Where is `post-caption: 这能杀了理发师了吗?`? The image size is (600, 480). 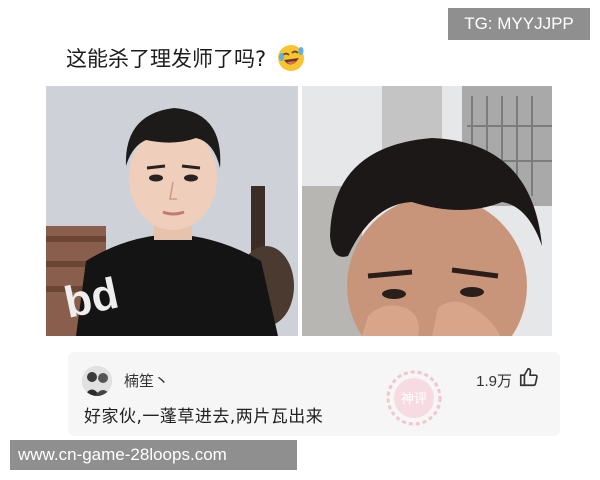
post-caption: 这能杀了理发师了吗? is located at coordinates (185, 59).